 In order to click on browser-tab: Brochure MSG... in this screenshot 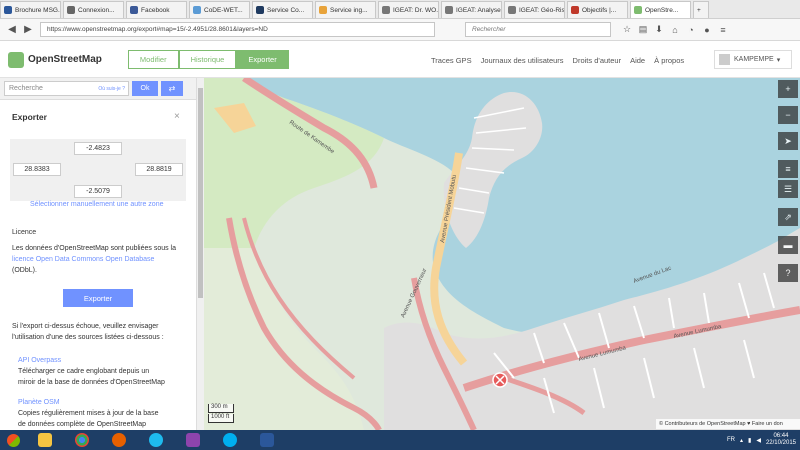, I will do `click(30, 9)`.